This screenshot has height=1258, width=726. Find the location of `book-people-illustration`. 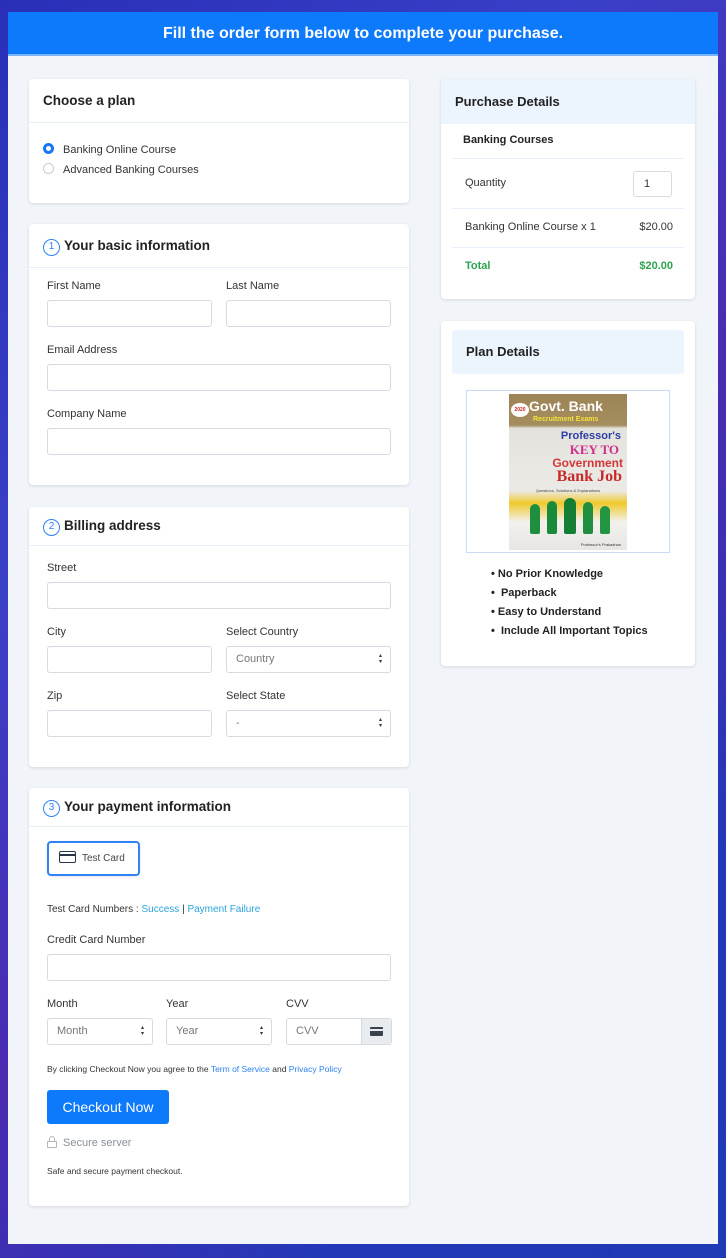

book-people-illustration is located at coordinates (570, 516).